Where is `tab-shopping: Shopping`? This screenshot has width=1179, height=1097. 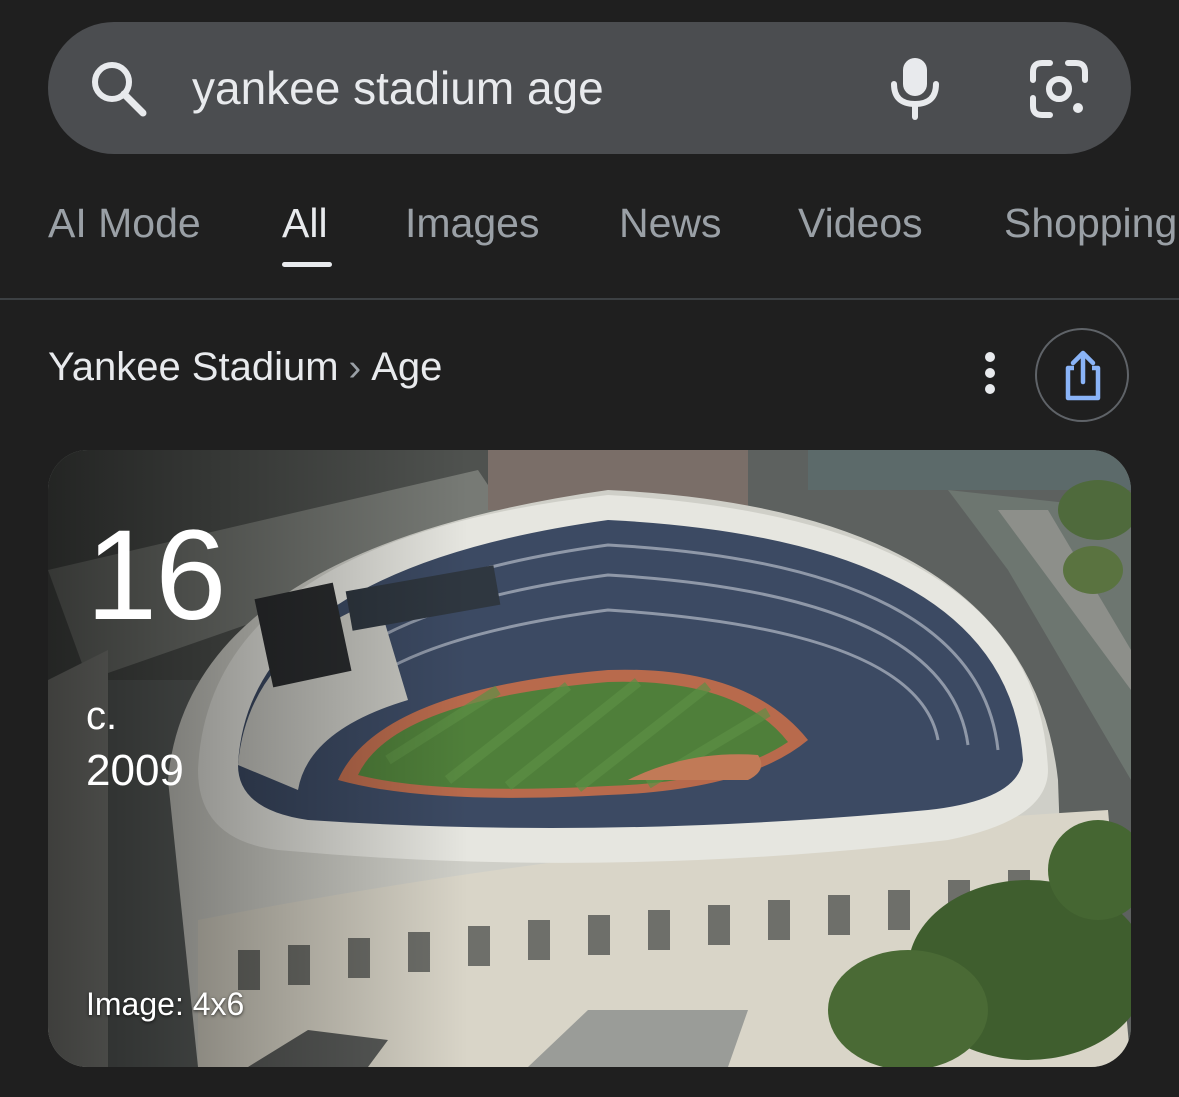
tab-shopping: Shopping is located at coordinates (1090, 223).